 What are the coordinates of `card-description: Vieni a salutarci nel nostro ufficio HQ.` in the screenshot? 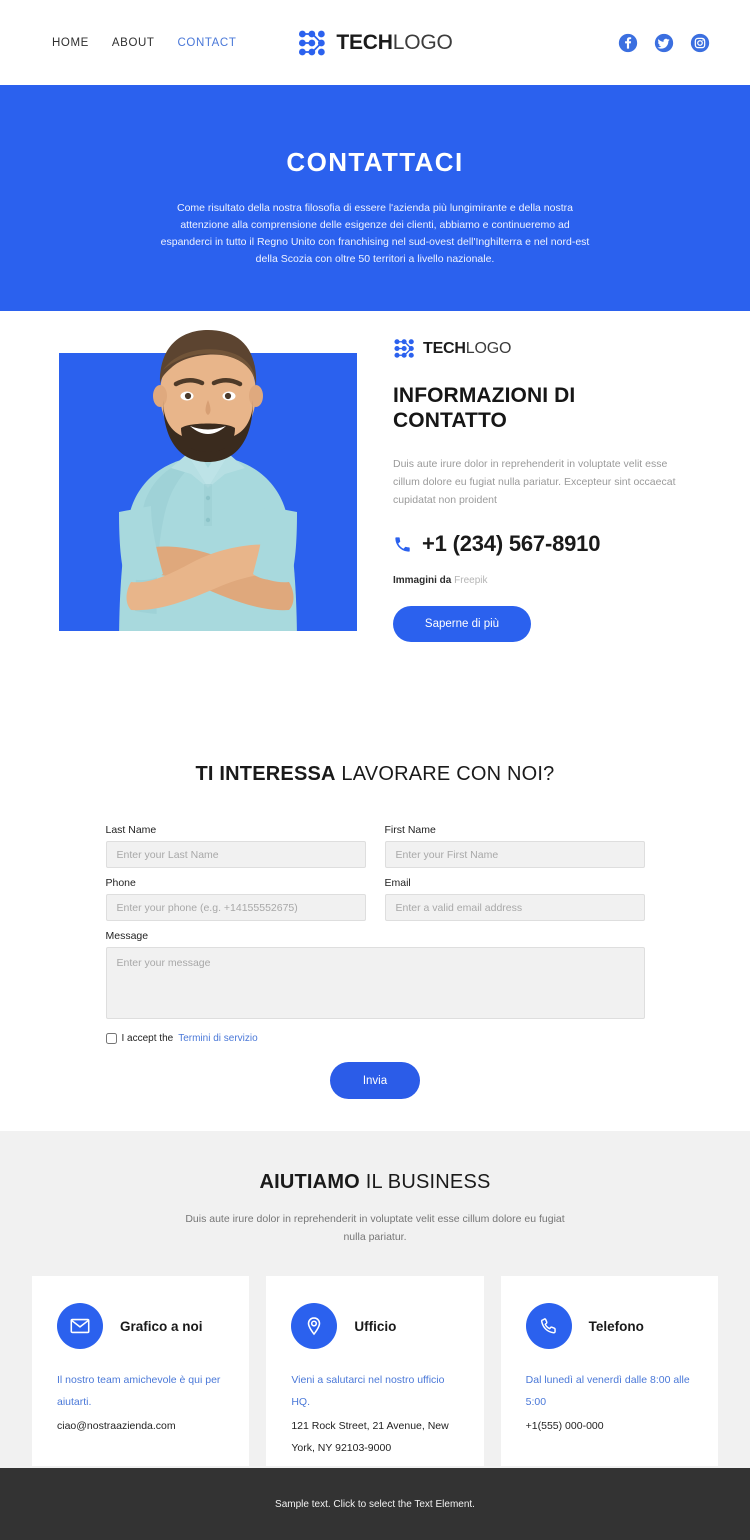 It's located at (368, 1391).